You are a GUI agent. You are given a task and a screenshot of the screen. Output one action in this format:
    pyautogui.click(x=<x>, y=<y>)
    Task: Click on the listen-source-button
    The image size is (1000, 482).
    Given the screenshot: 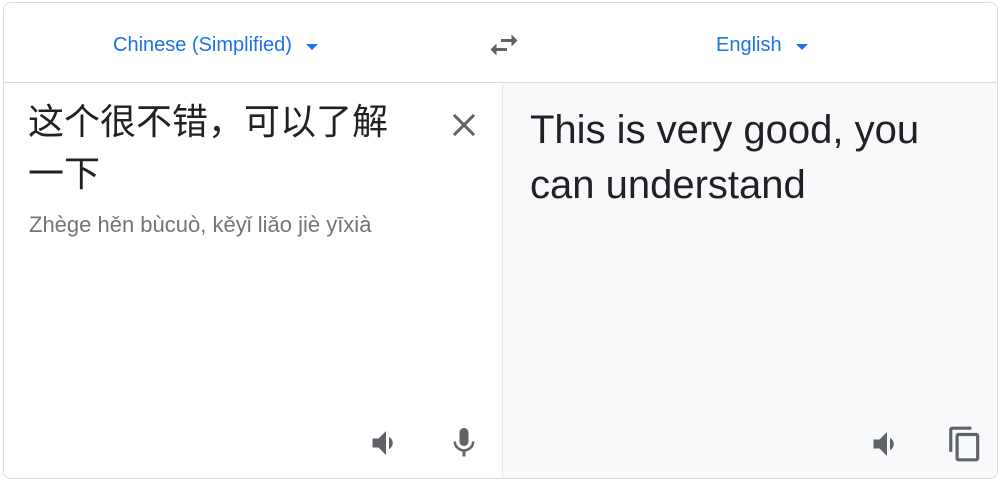 What is the action you would take?
    pyautogui.click(x=386, y=443)
    